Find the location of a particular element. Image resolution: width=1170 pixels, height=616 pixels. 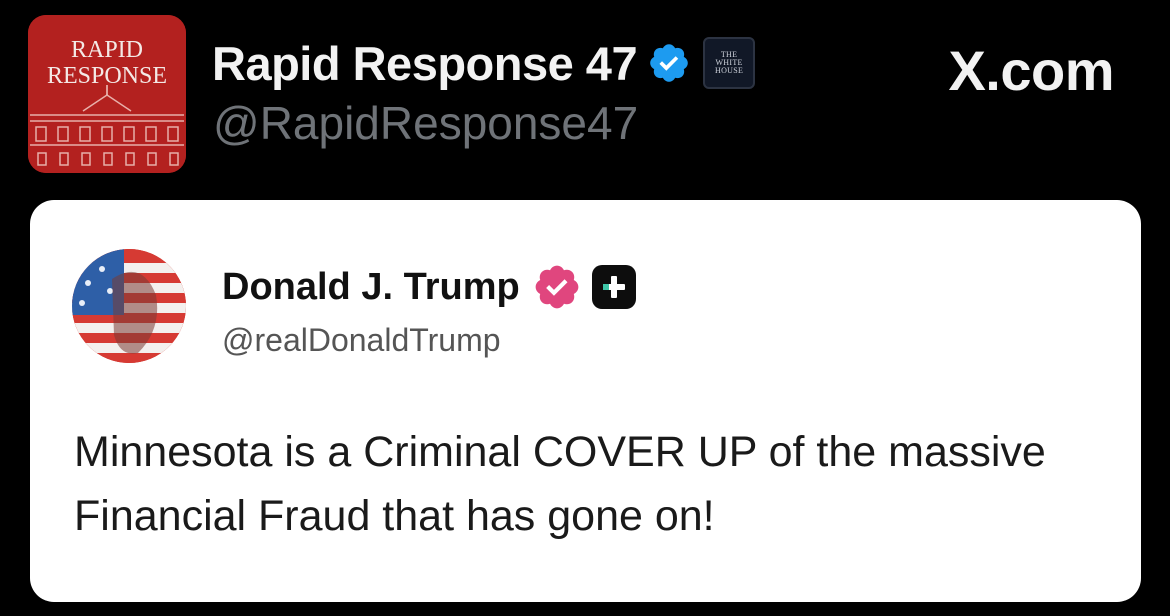

plus-bar-vertical is located at coordinates (613, 287).